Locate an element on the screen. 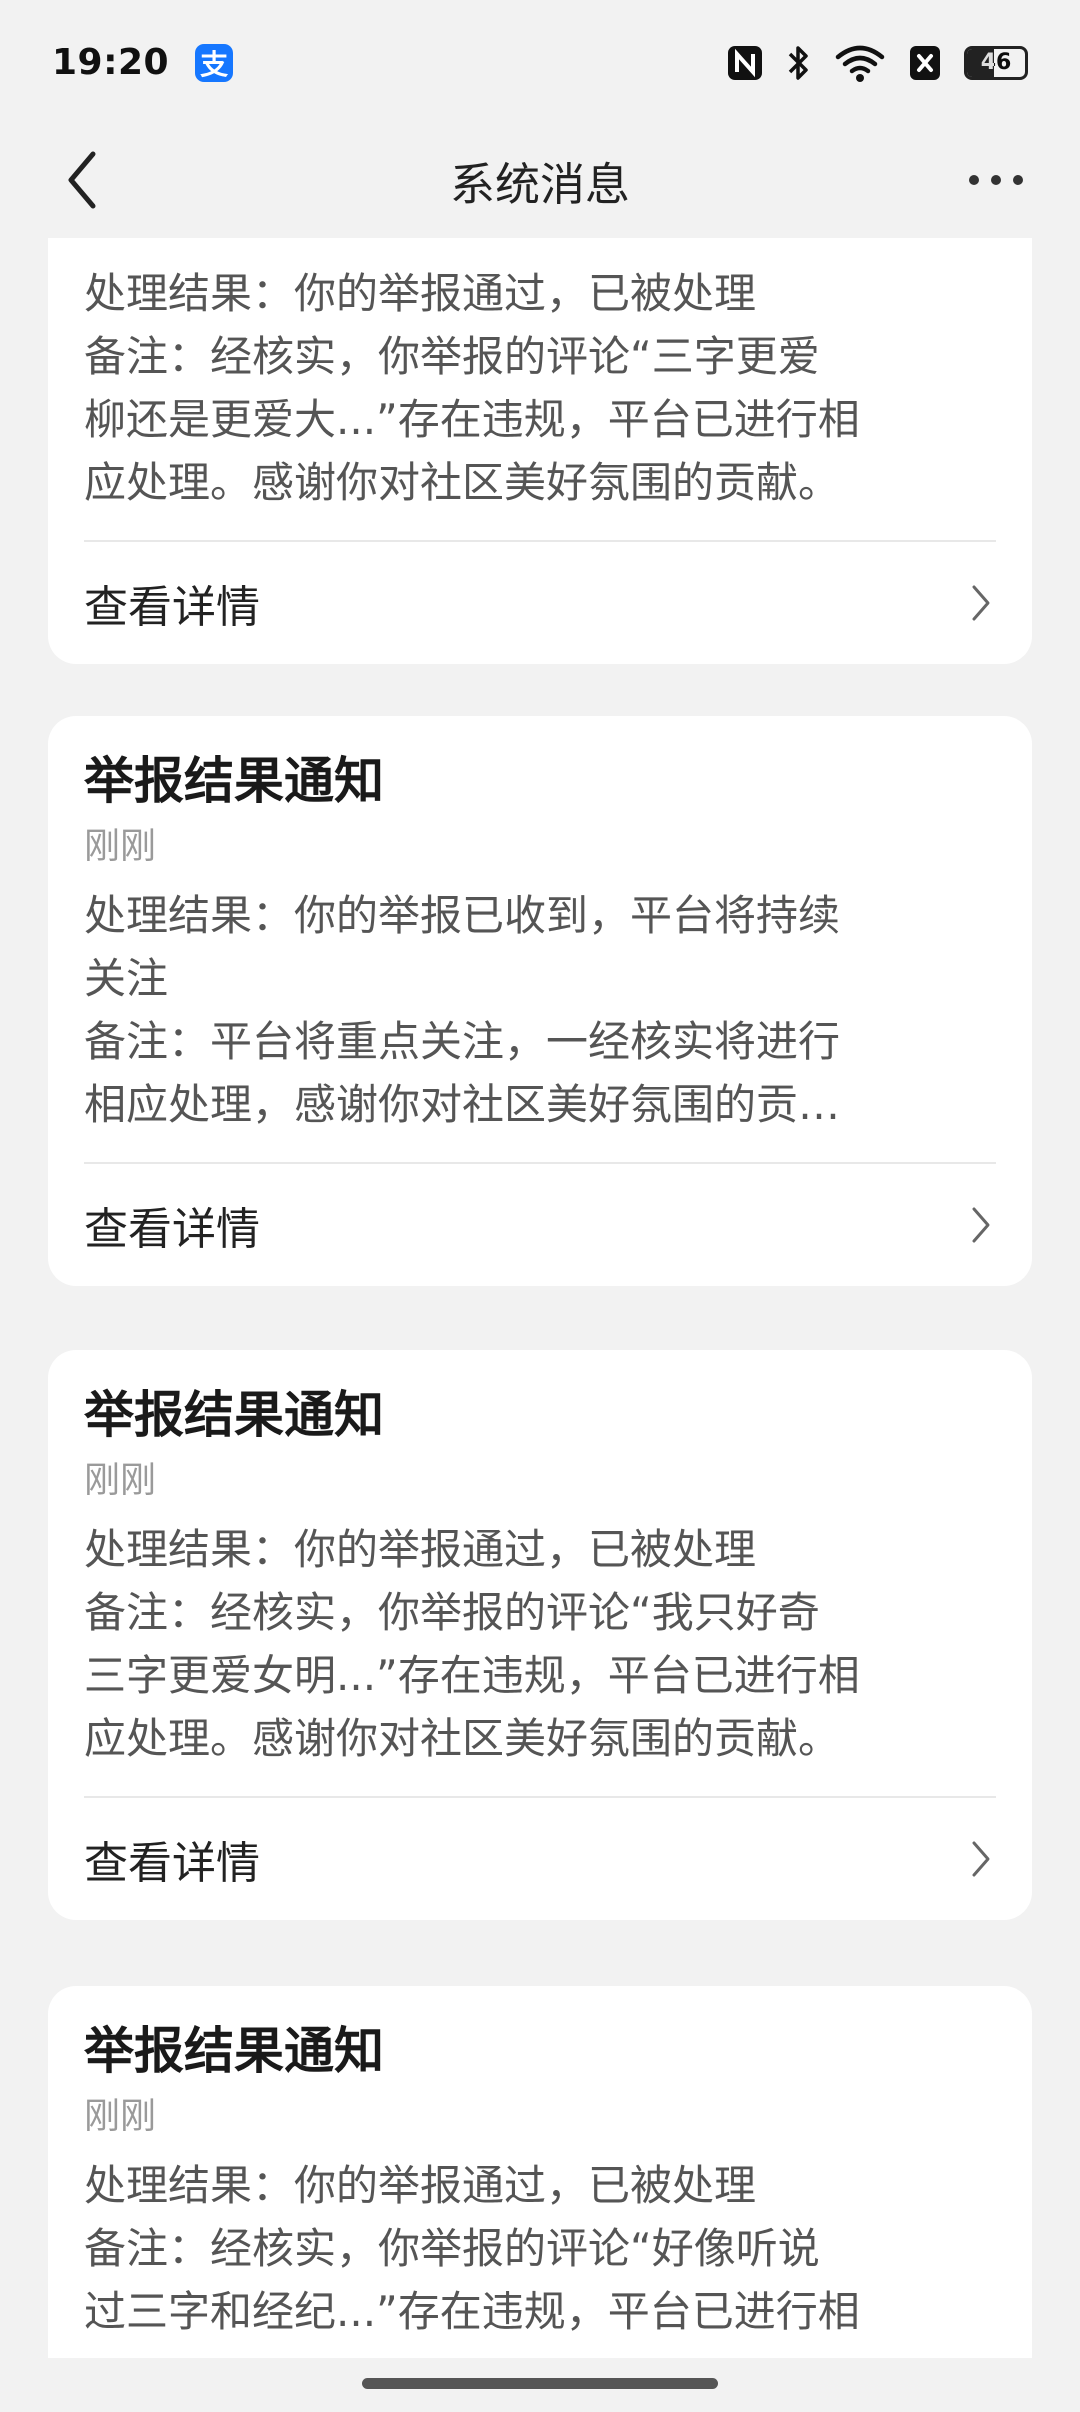 This screenshot has height=2412, width=1080. message-body-line: 过三字和经纪...”存在违规，平台已进行相 is located at coordinates (472, 2311).